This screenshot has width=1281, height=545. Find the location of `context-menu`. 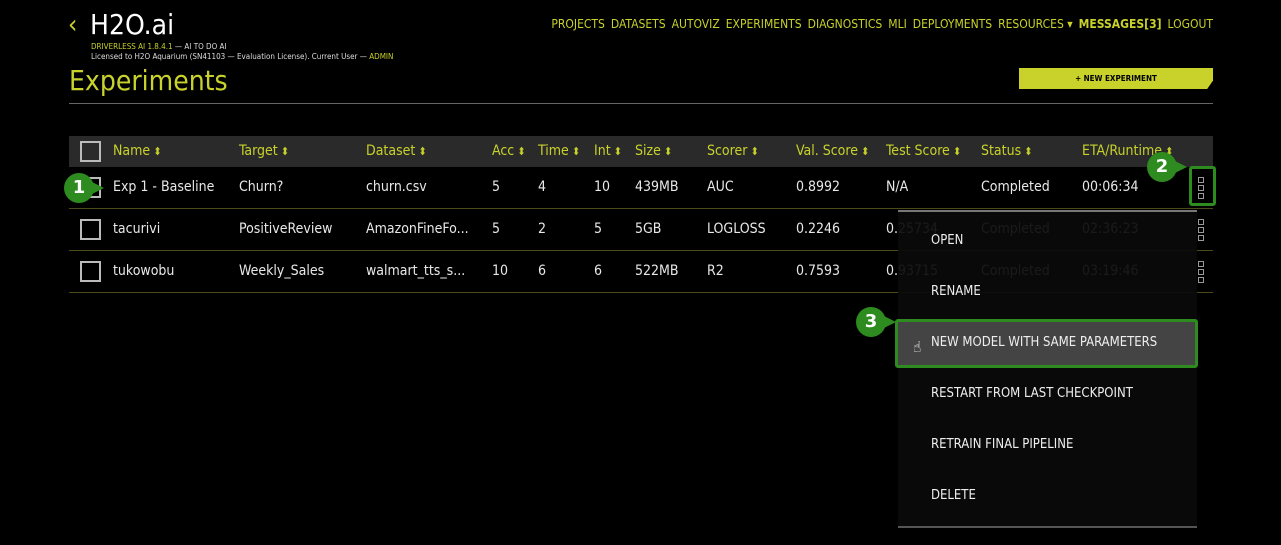

context-menu is located at coordinates (1047, 369).